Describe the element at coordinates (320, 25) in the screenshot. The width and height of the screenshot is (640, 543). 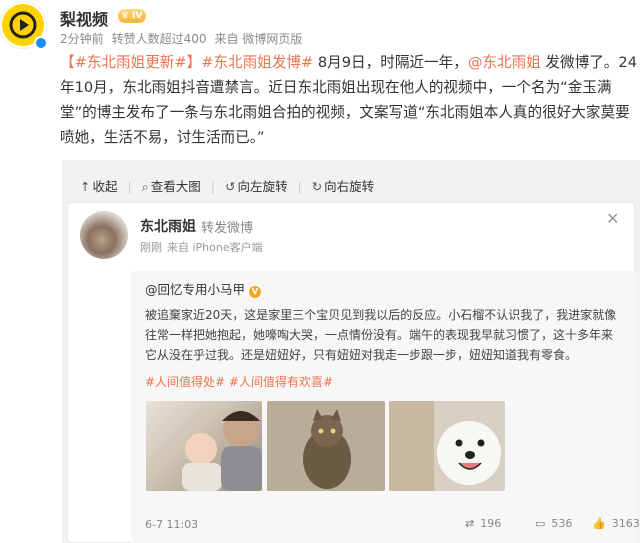
I see `post-header: 梨视频 IV 2分钟前转赞人数超过400 来自 微博网页版` at that location.